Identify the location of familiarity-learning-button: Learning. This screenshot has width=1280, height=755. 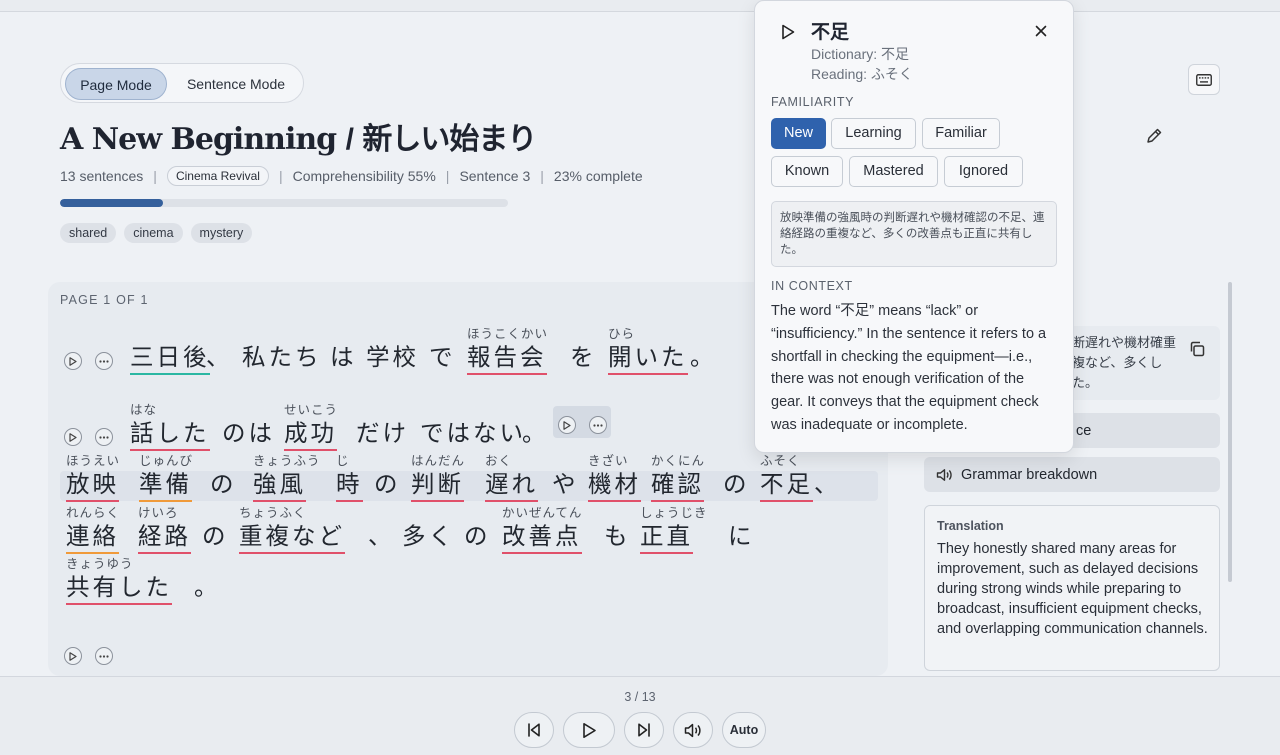
(873, 133).